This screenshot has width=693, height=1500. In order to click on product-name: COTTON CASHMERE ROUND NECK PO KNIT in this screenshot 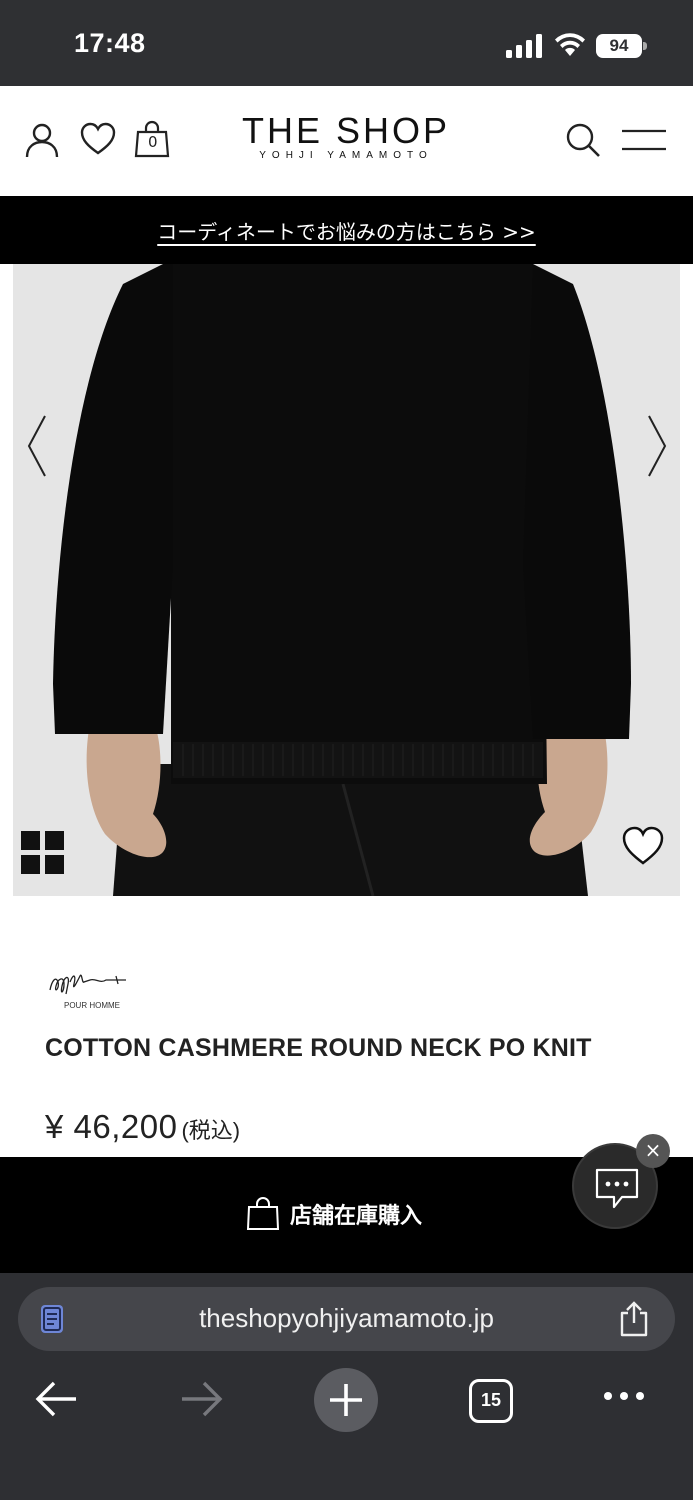, I will do `click(318, 1048)`.